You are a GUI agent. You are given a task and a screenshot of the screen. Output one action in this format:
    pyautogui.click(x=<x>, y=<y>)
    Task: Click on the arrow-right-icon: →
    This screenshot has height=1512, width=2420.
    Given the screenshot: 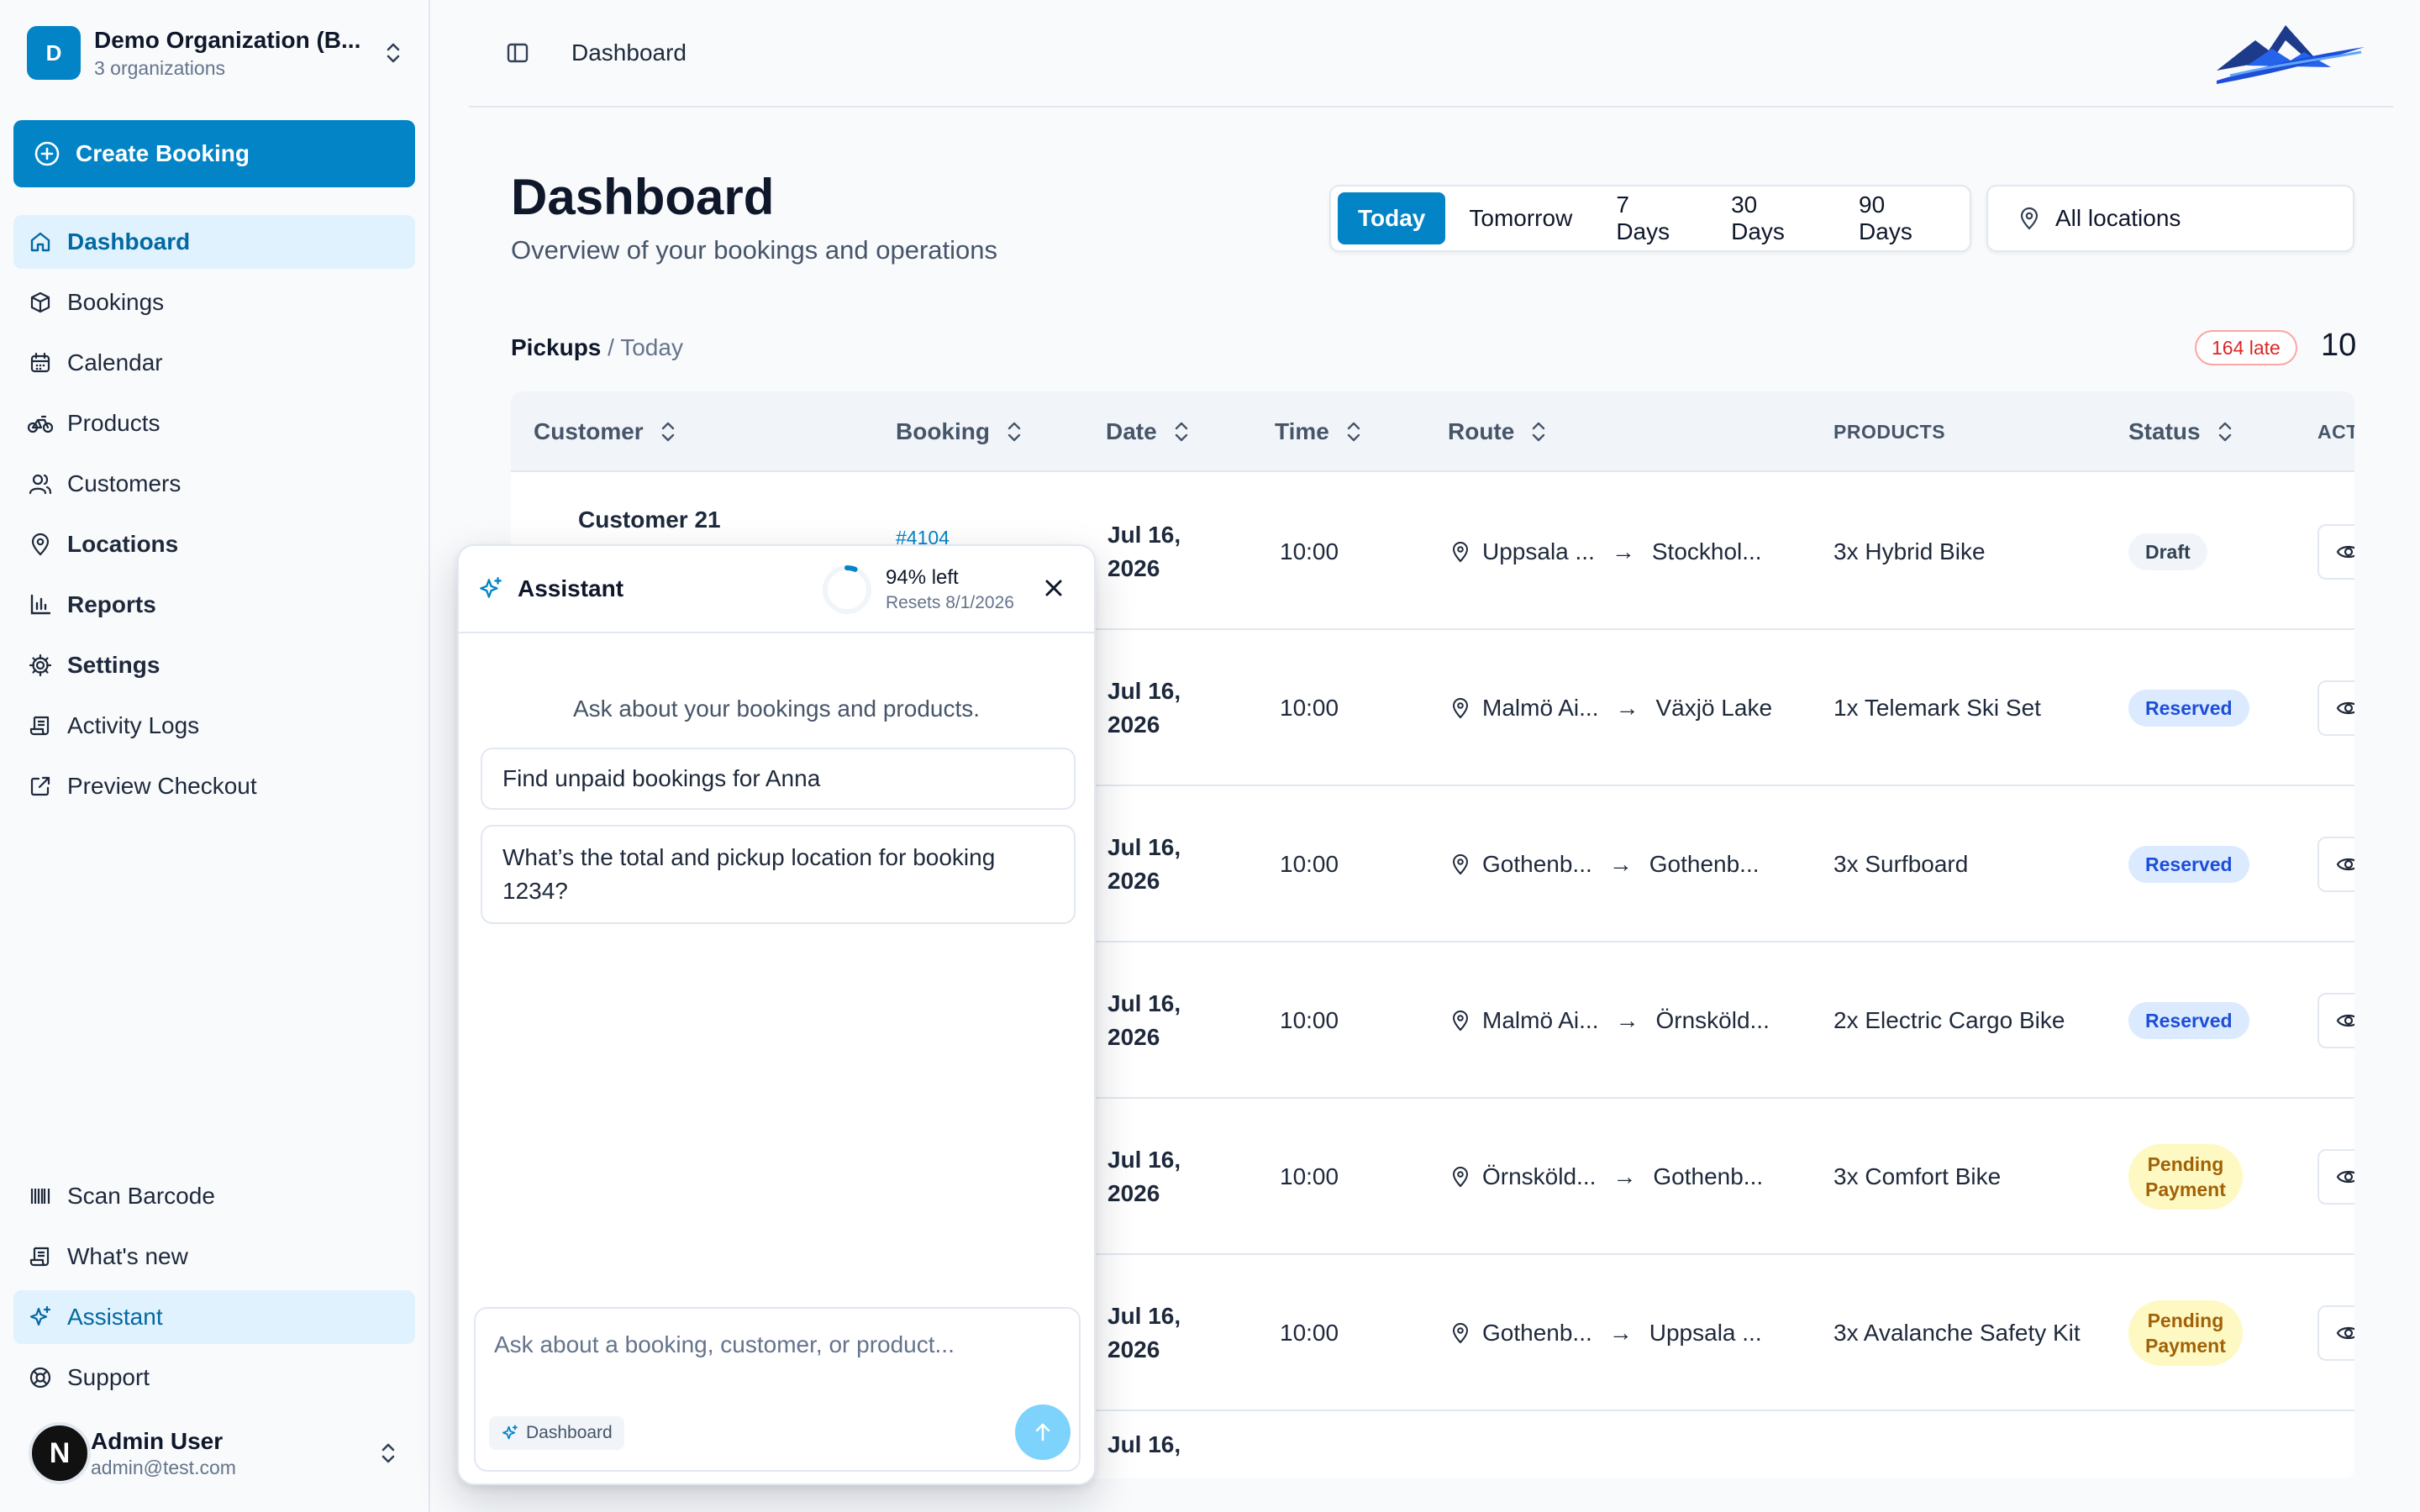 What is the action you would take?
    pyautogui.click(x=1627, y=708)
    